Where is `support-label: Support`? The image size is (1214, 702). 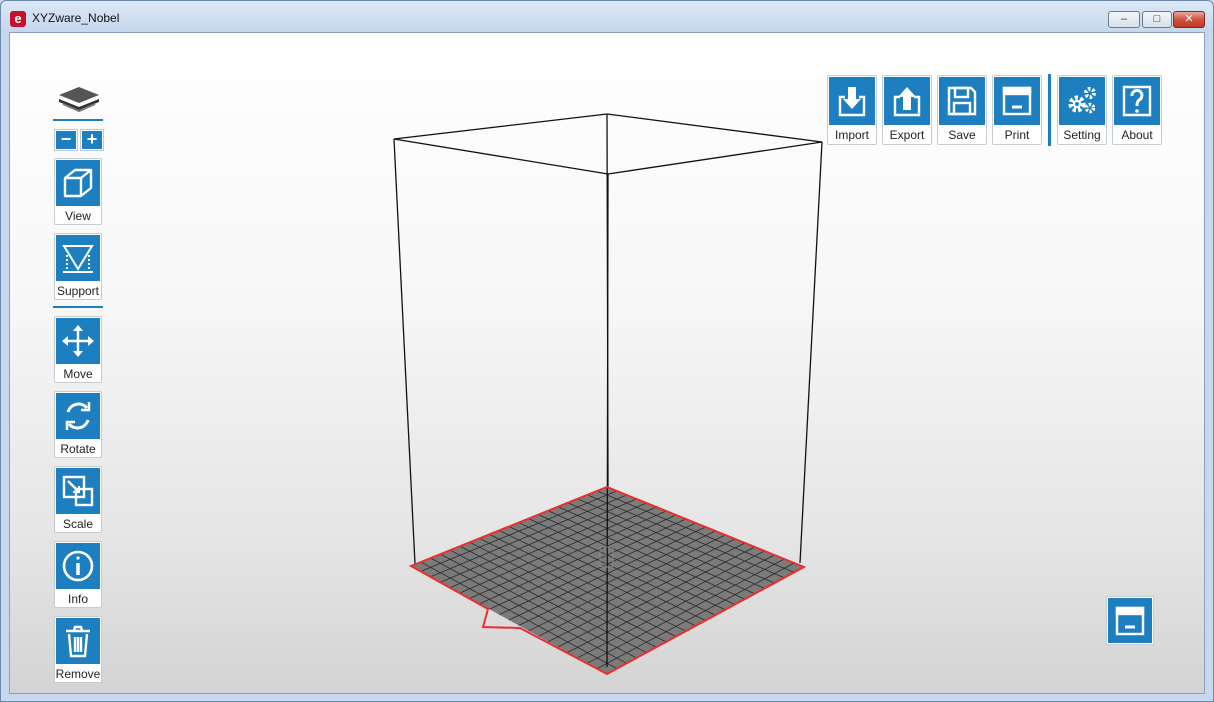
support-label: Support is located at coordinates (78, 291).